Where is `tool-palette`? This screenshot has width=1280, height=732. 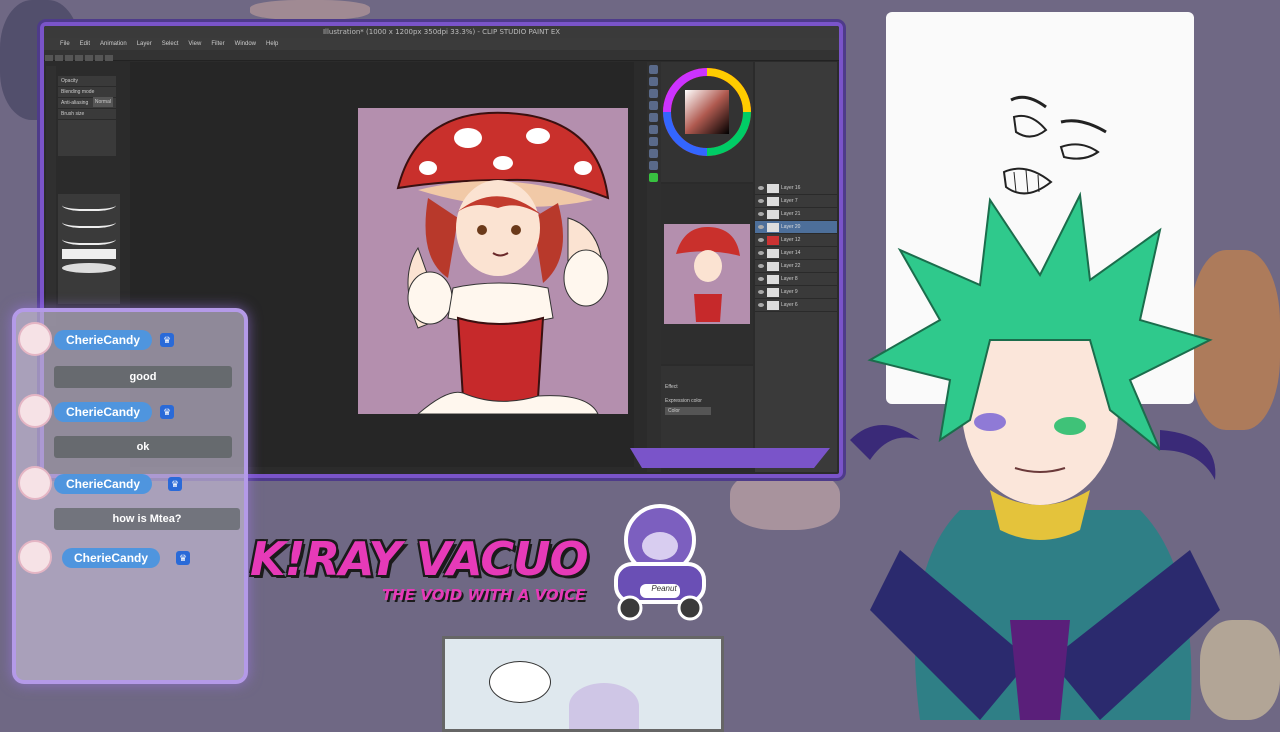 tool-palette is located at coordinates (51, 196).